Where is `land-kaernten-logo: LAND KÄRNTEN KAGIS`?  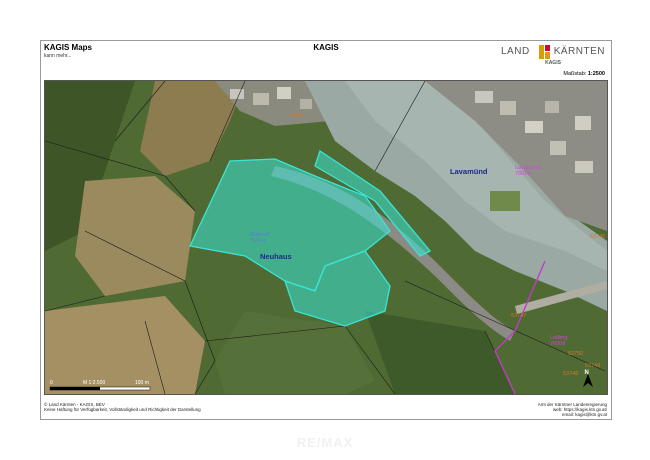 land-kaernten-logo: LAND KÄRNTEN KAGIS is located at coordinates (553, 56).